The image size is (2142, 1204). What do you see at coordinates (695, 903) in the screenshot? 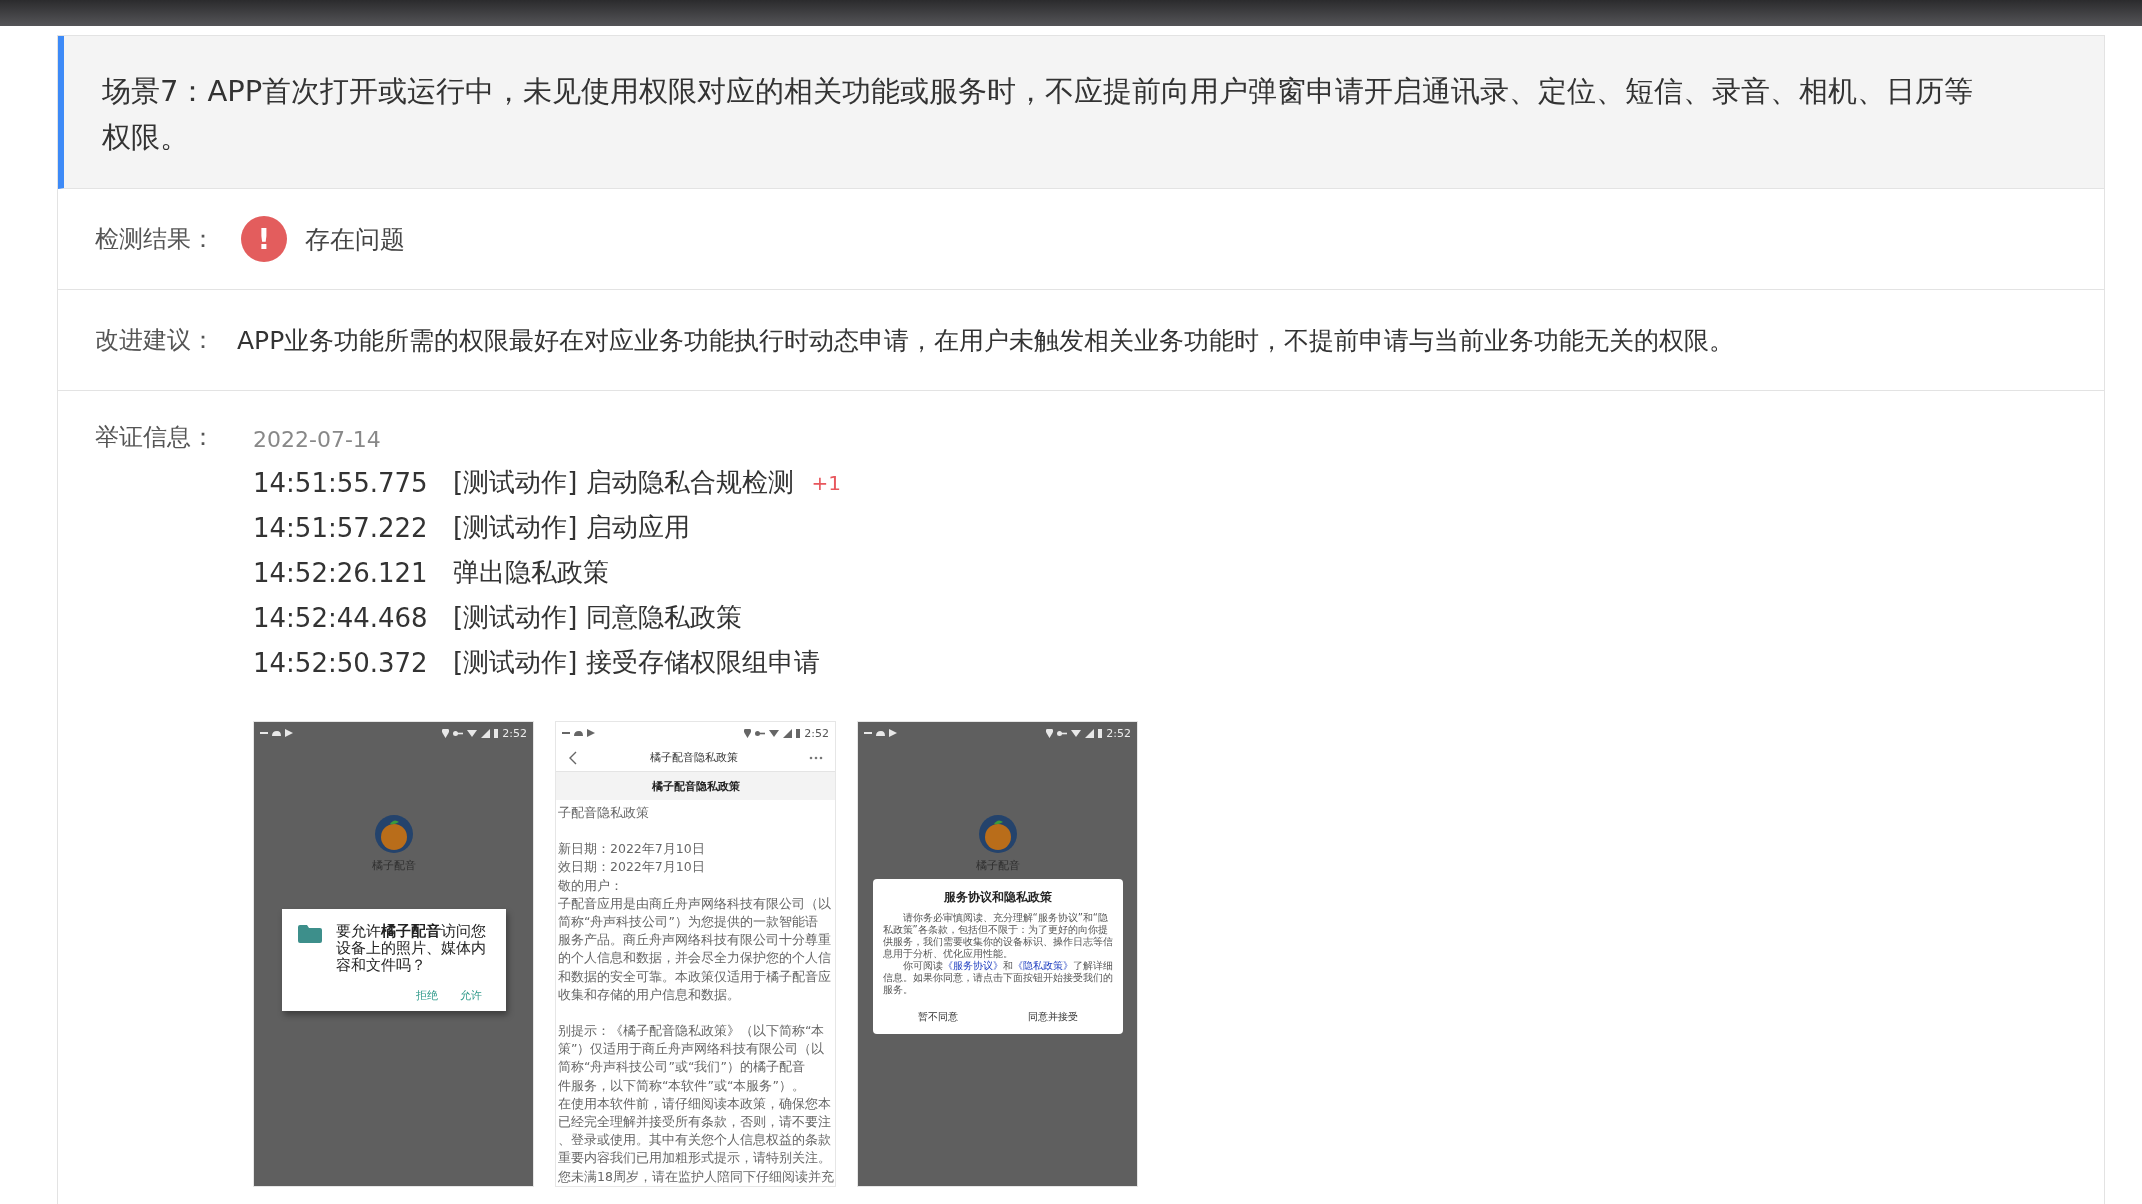
I see `policy-text-line: 子配音应用是由商丘舟声网络科技有限公司（以` at bounding box center [695, 903].